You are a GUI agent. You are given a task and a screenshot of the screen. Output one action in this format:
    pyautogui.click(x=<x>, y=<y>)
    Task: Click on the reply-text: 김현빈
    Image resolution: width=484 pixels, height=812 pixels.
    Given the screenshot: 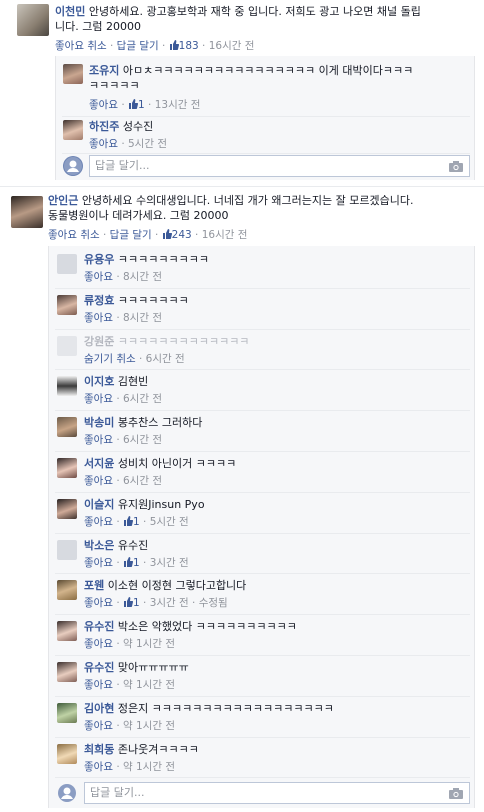 What is the action you would take?
    pyautogui.click(x=131, y=382)
    